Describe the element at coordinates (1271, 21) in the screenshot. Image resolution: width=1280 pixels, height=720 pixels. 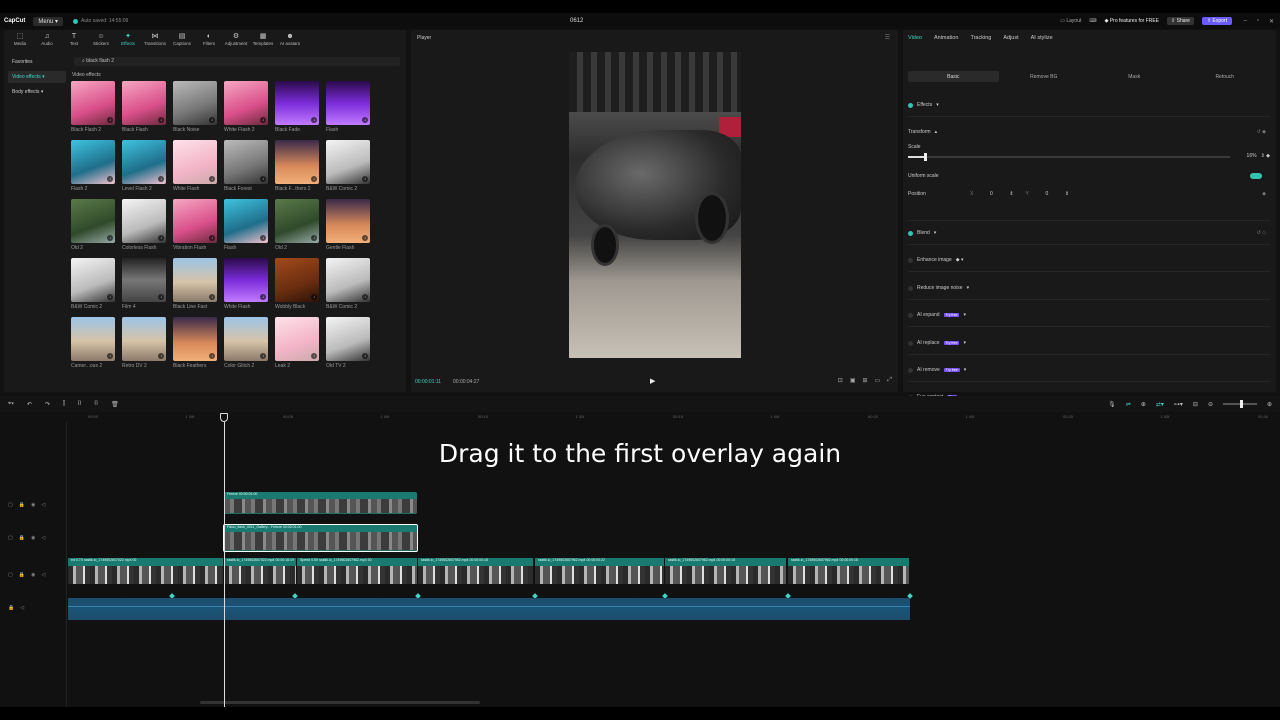
I see `close-icon: ✕` at that location.